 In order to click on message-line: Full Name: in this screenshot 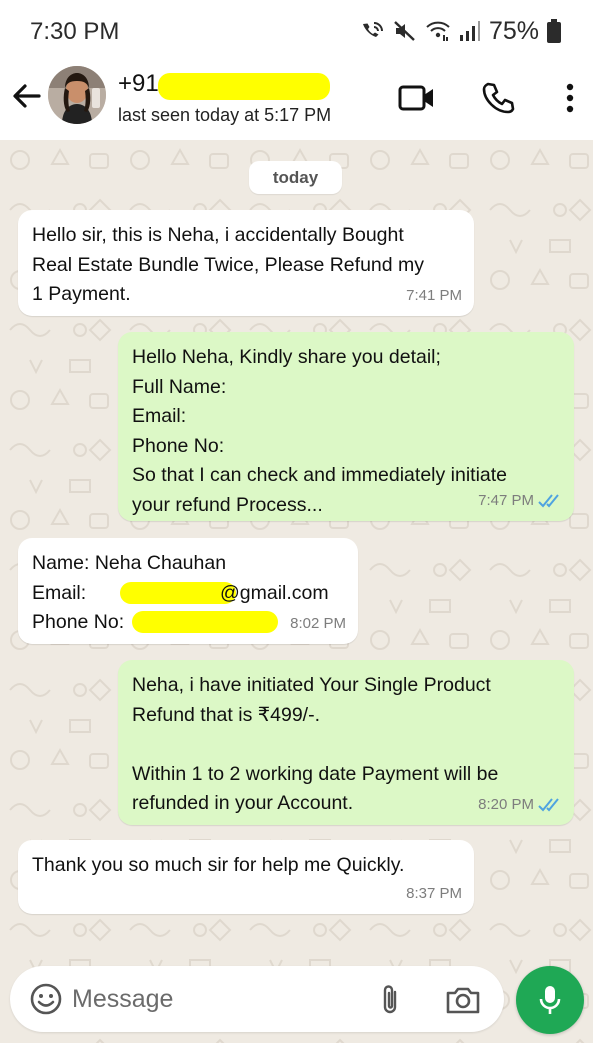, I will do `click(179, 386)`.